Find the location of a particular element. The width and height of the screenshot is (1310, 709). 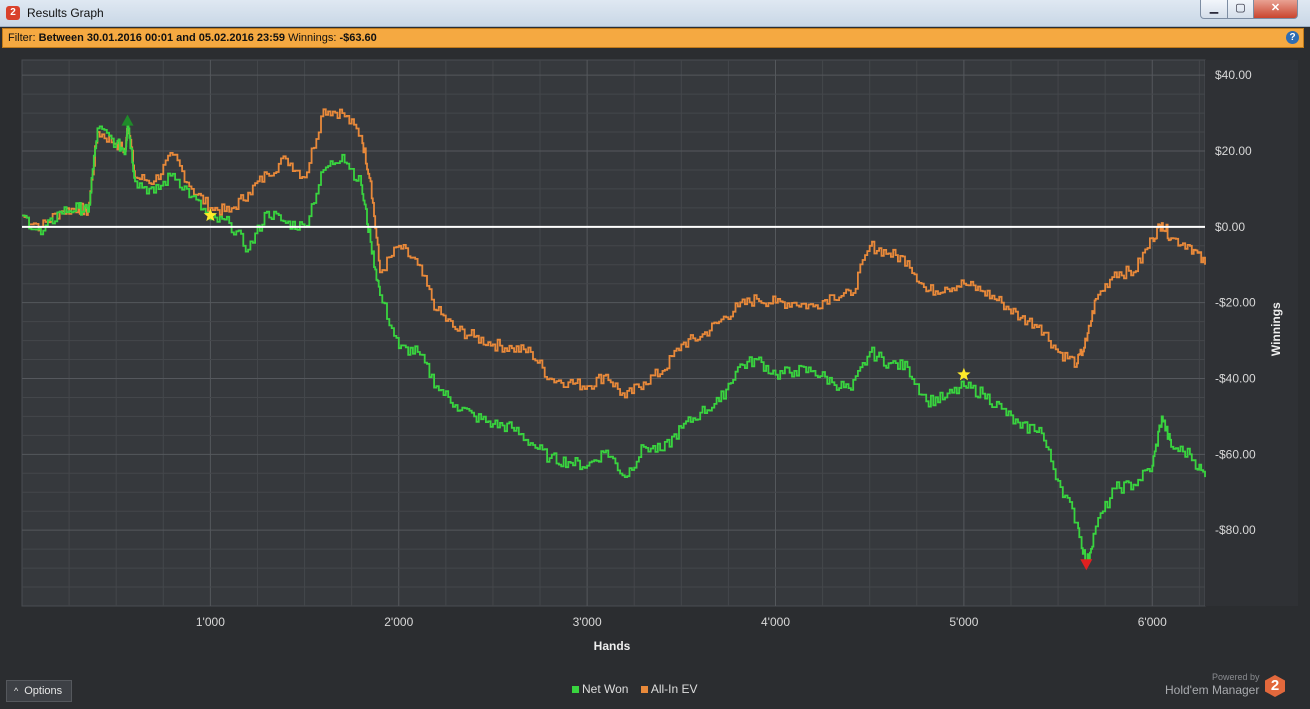

options-button: ^ Options is located at coordinates (39, 691).